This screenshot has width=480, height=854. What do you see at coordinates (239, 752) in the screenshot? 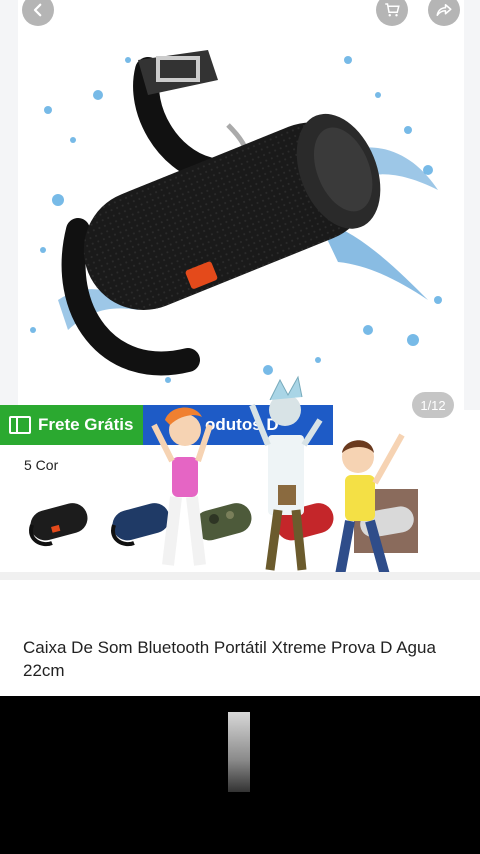
I see `video-thumbnail` at bounding box center [239, 752].